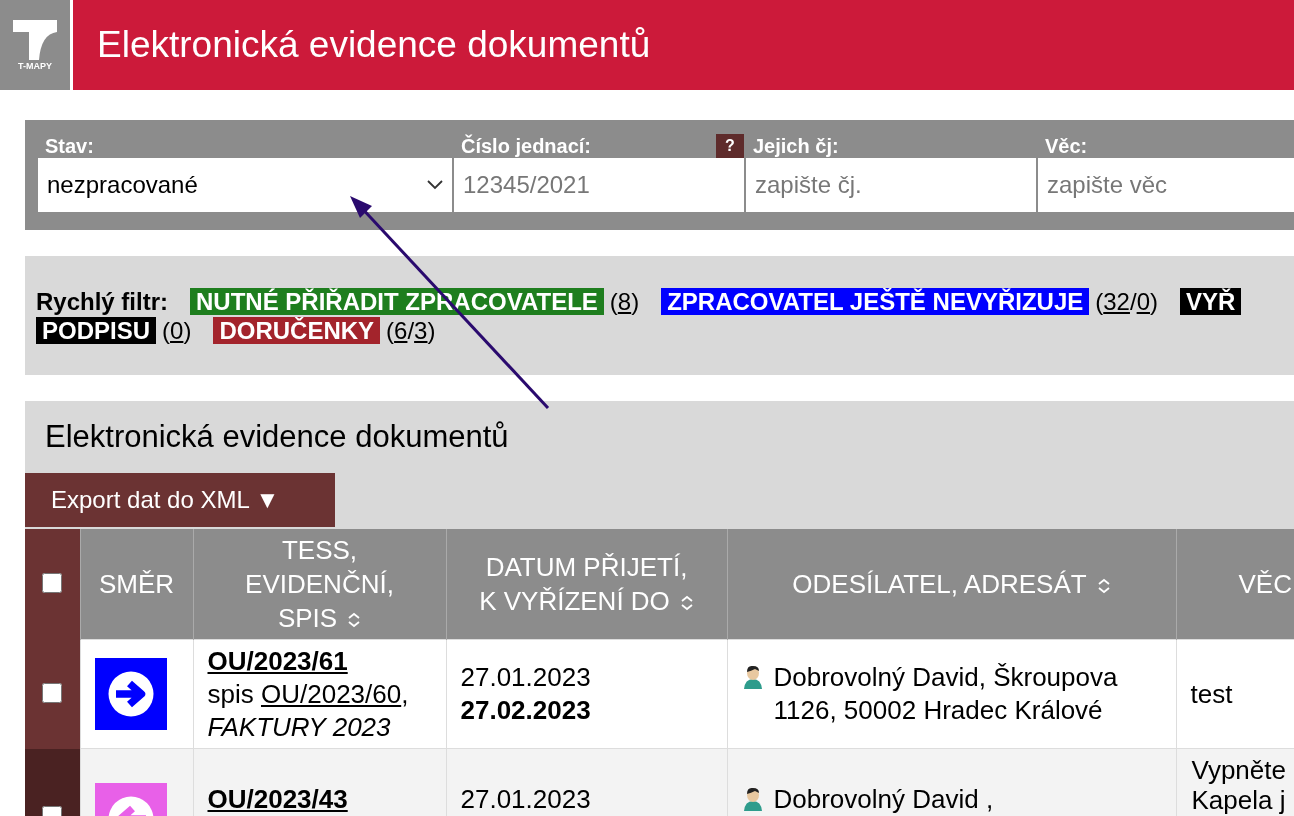  What do you see at coordinates (96, 330) in the screenshot?
I see `filter-tag: PODPISU` at bounding box center [96, 330].